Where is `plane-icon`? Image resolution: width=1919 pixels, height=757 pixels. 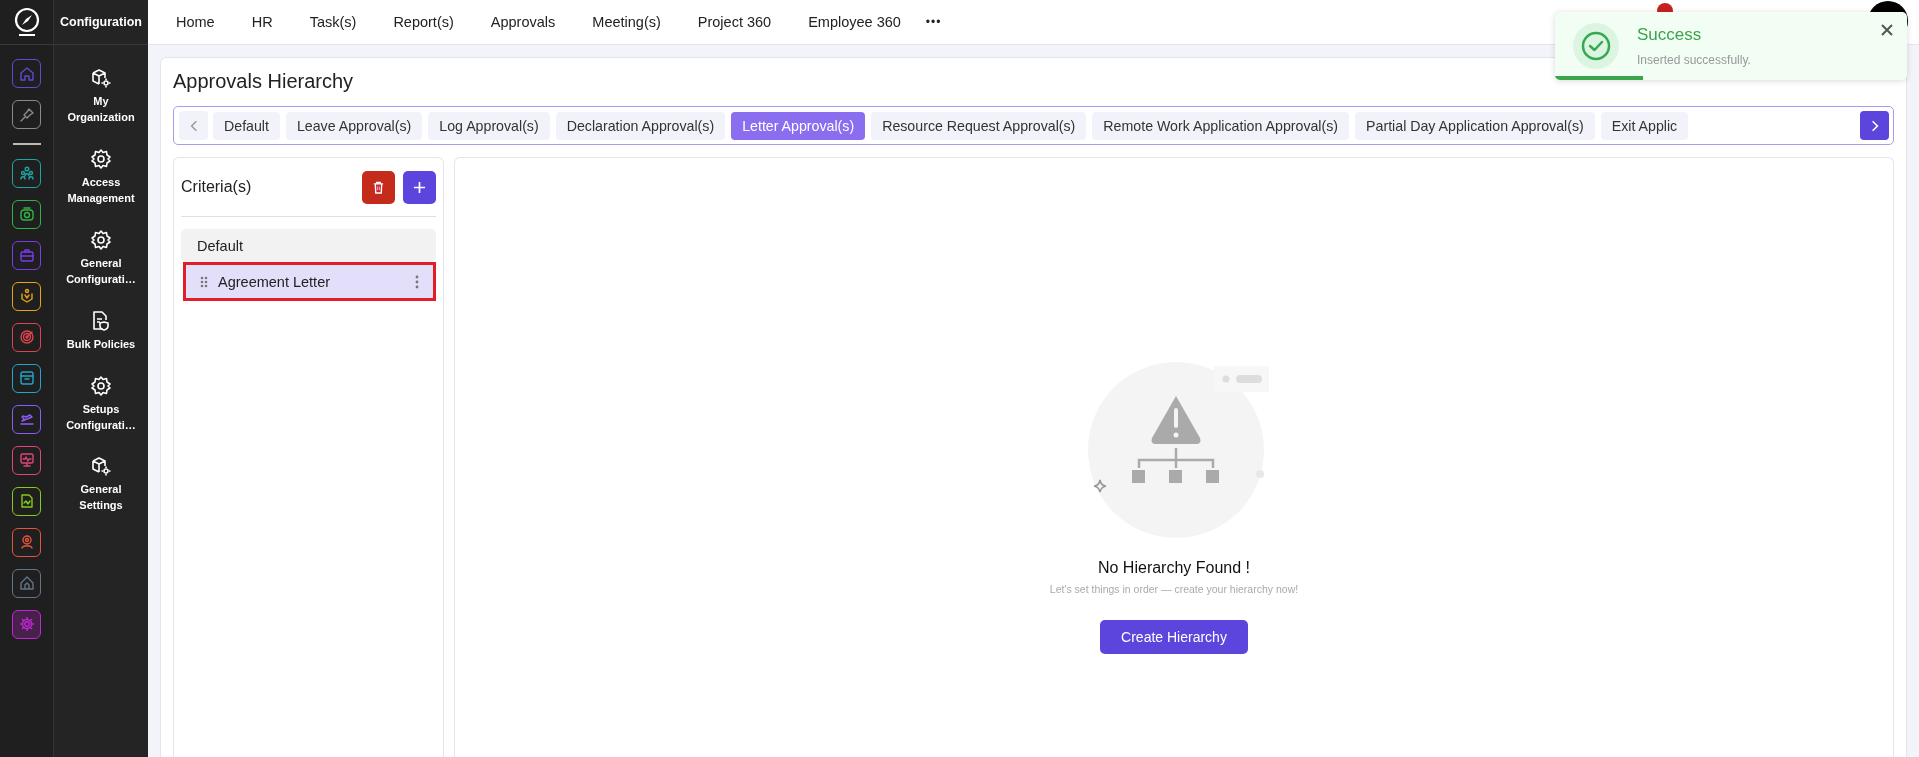 plane-icon is located at coordinates (26, 419).